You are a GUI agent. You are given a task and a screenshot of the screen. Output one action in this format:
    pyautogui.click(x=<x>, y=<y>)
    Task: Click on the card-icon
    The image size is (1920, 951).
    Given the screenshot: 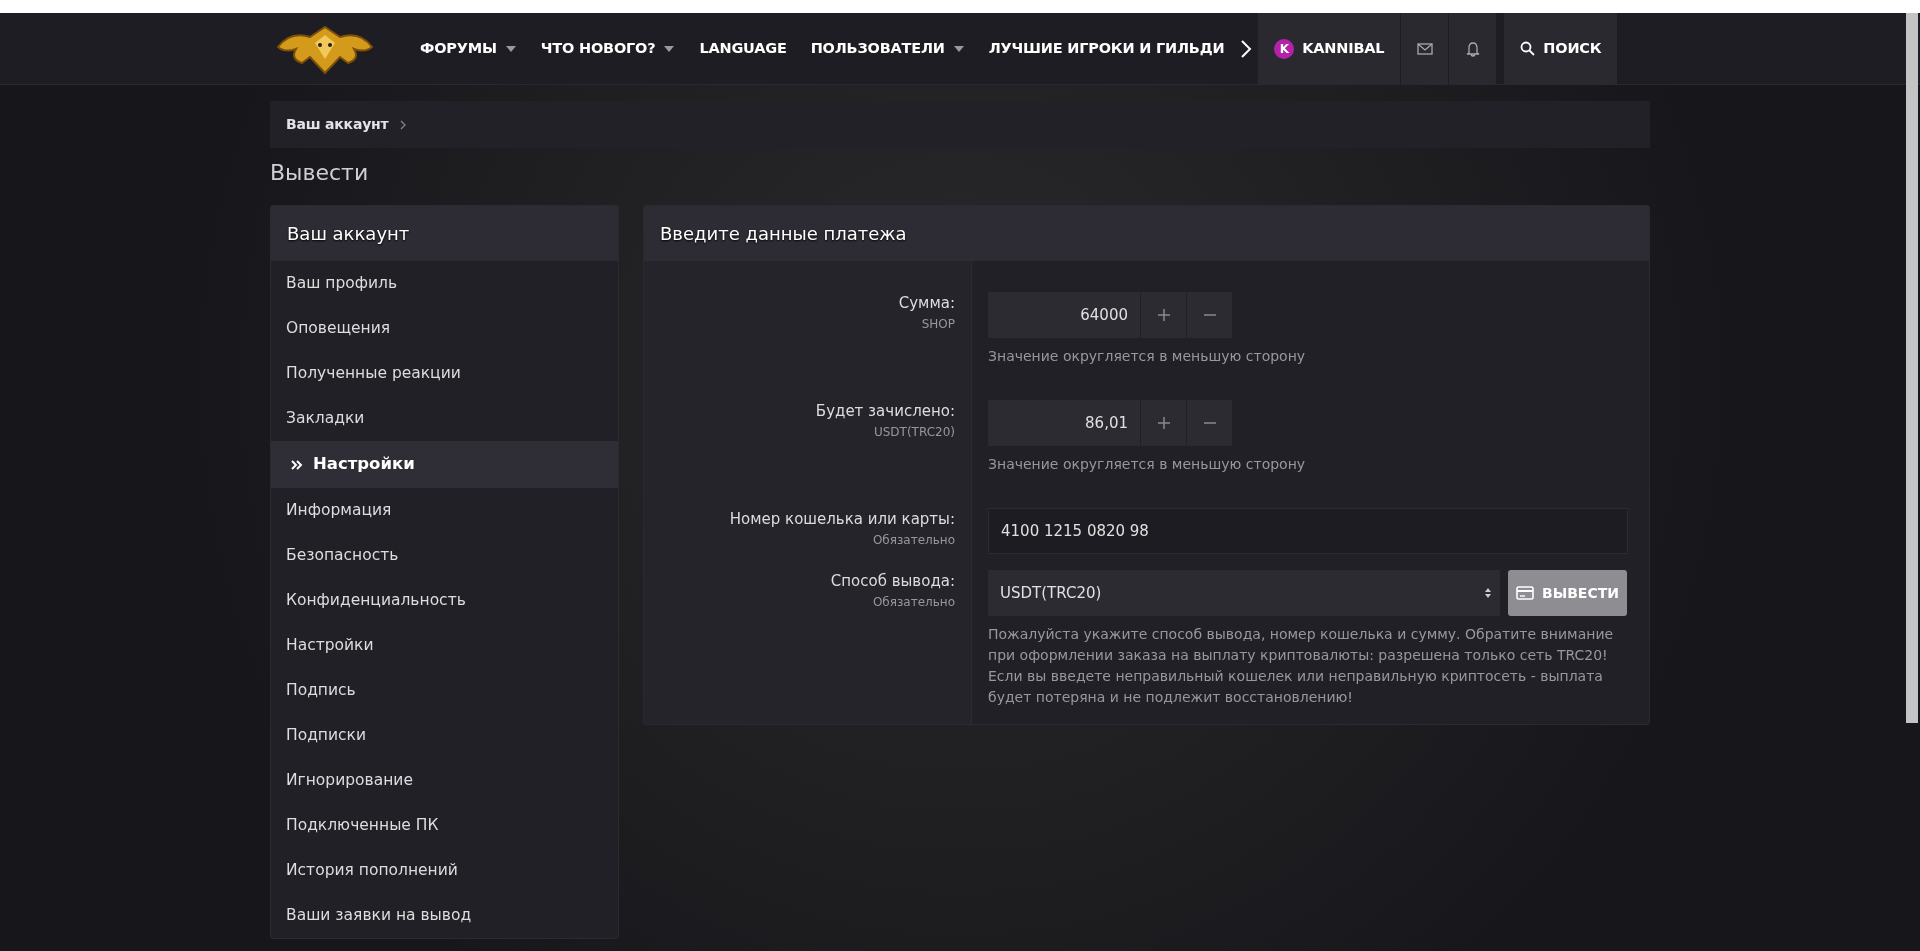 What is the action you would take?
    pyautogui.click(x=1525, y=593)
    